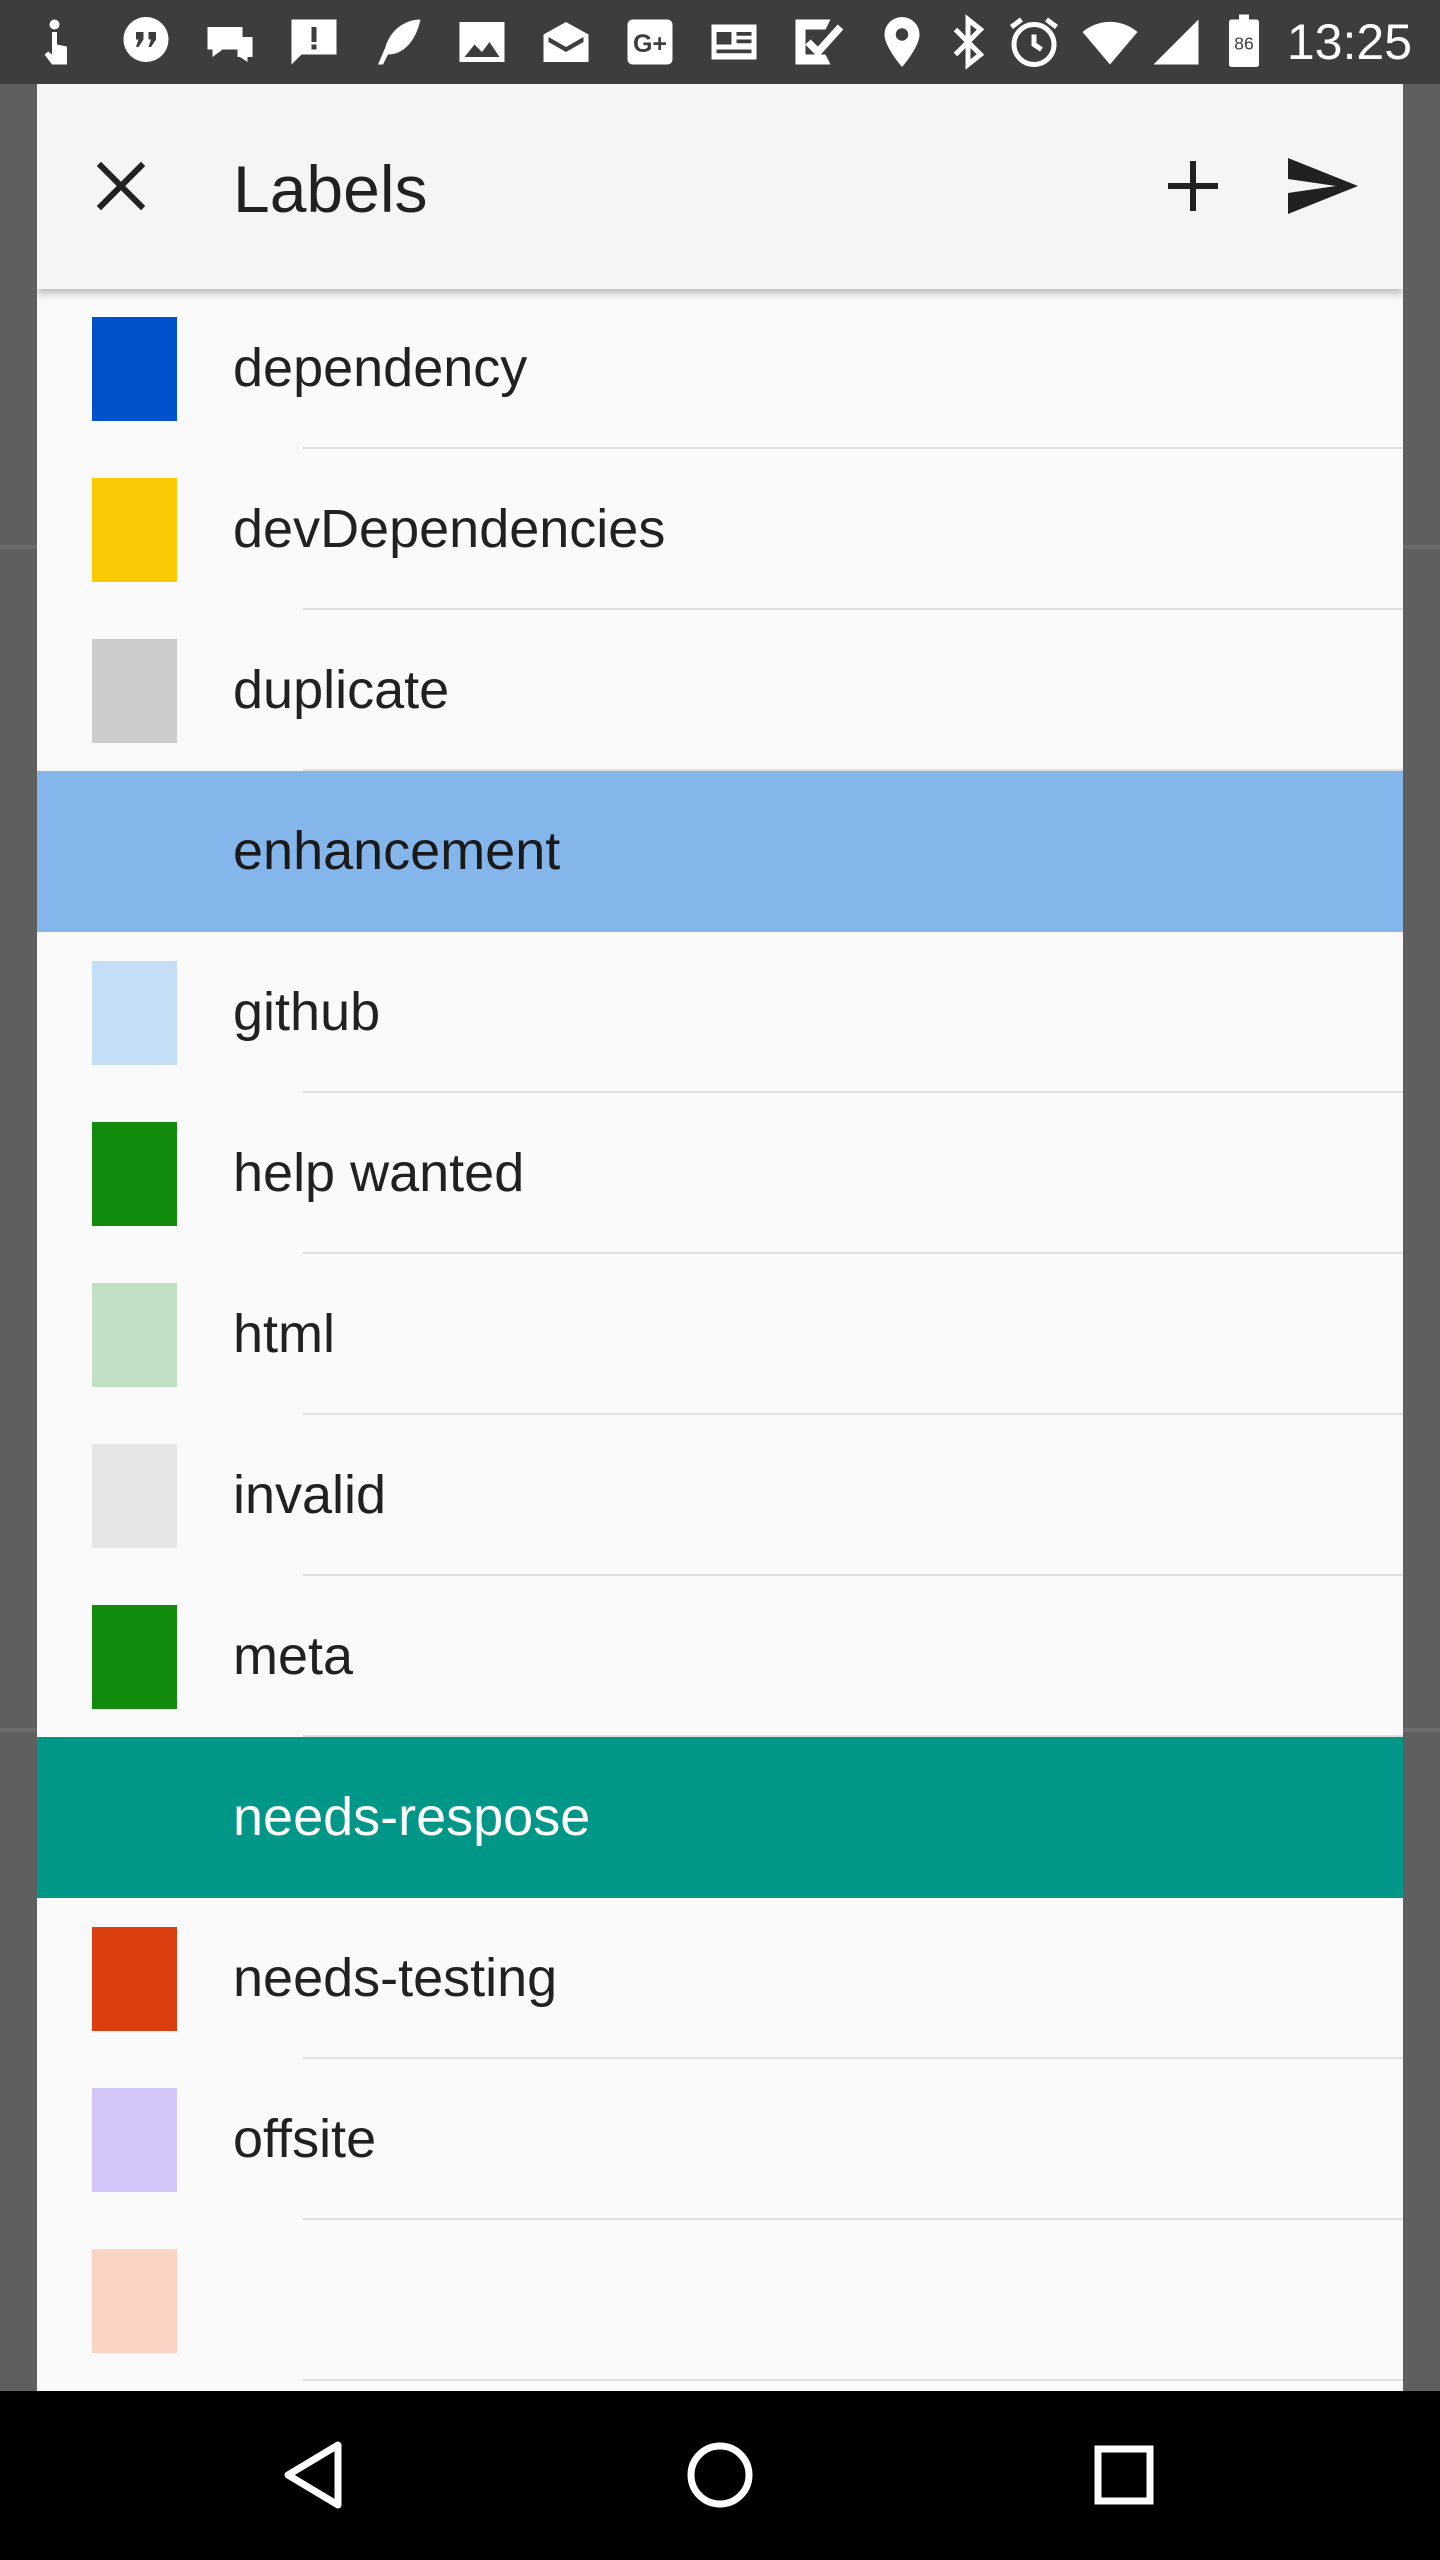 The width and height of the screenshot is (1440, 2560). What do you see at coordinates (720, 1173) in the screenshot?
I see `label-row: help wanted` at bounding box center [720, 1173].